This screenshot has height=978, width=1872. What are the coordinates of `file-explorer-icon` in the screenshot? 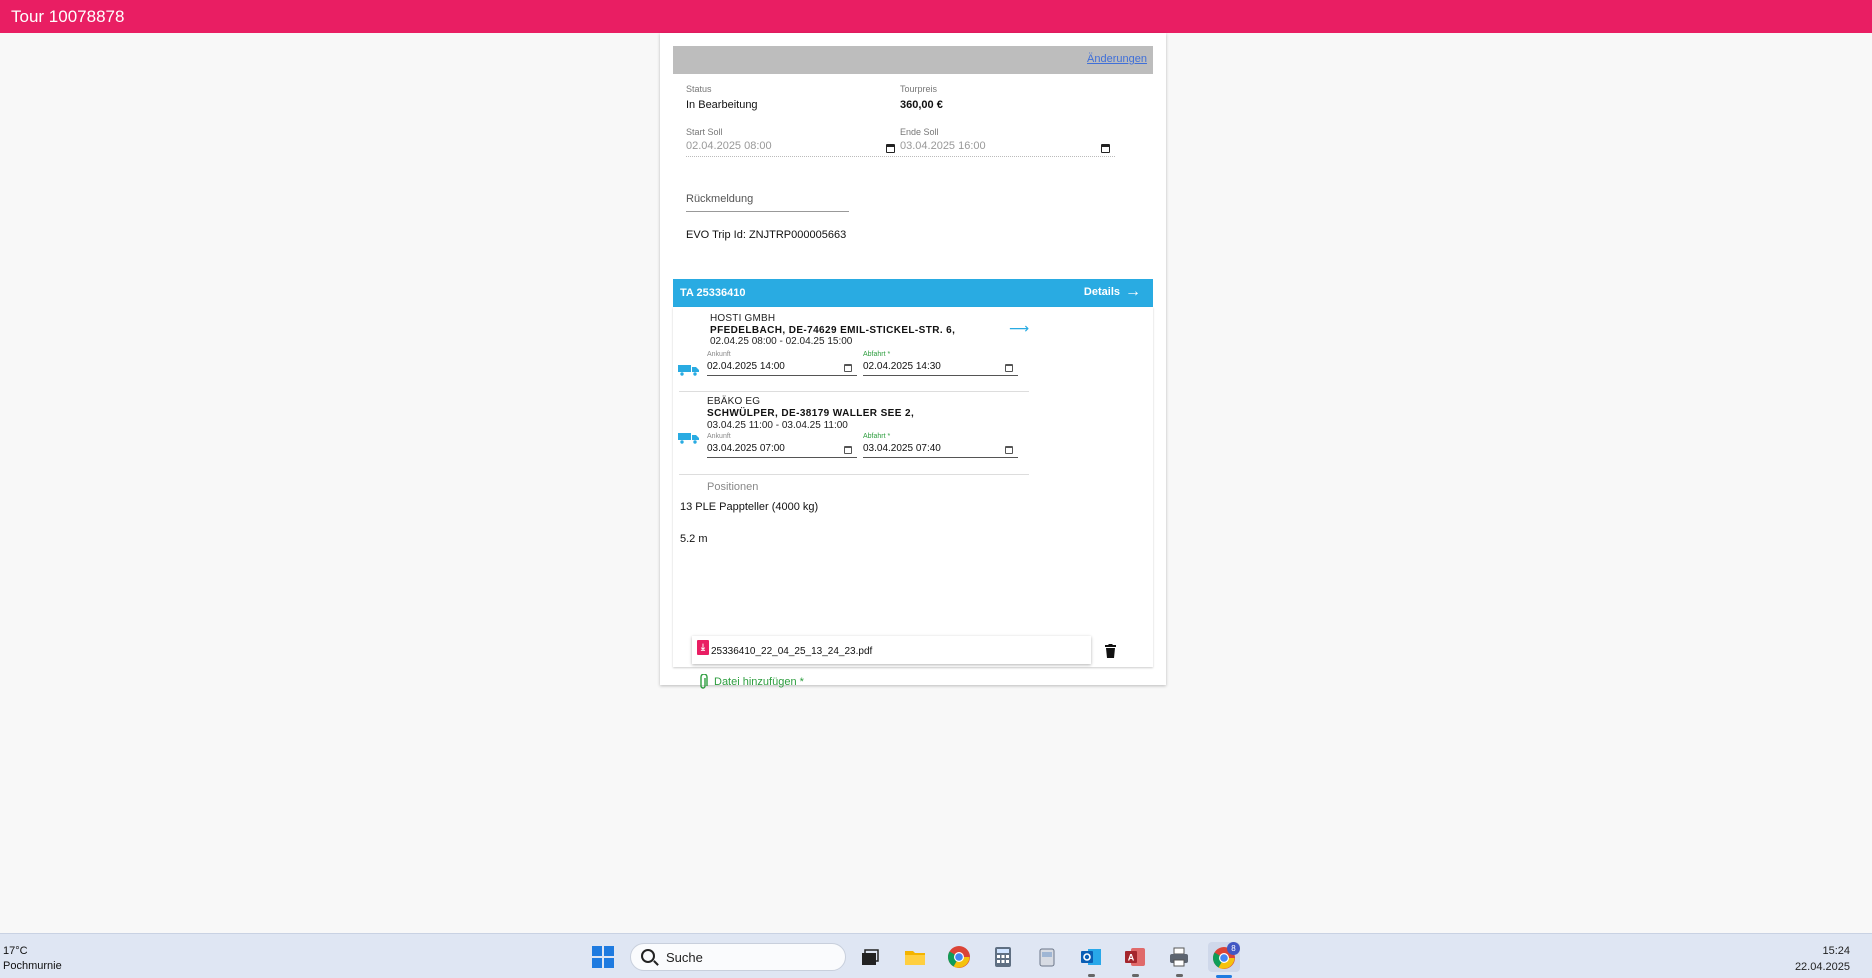 It's located at (915, 957).